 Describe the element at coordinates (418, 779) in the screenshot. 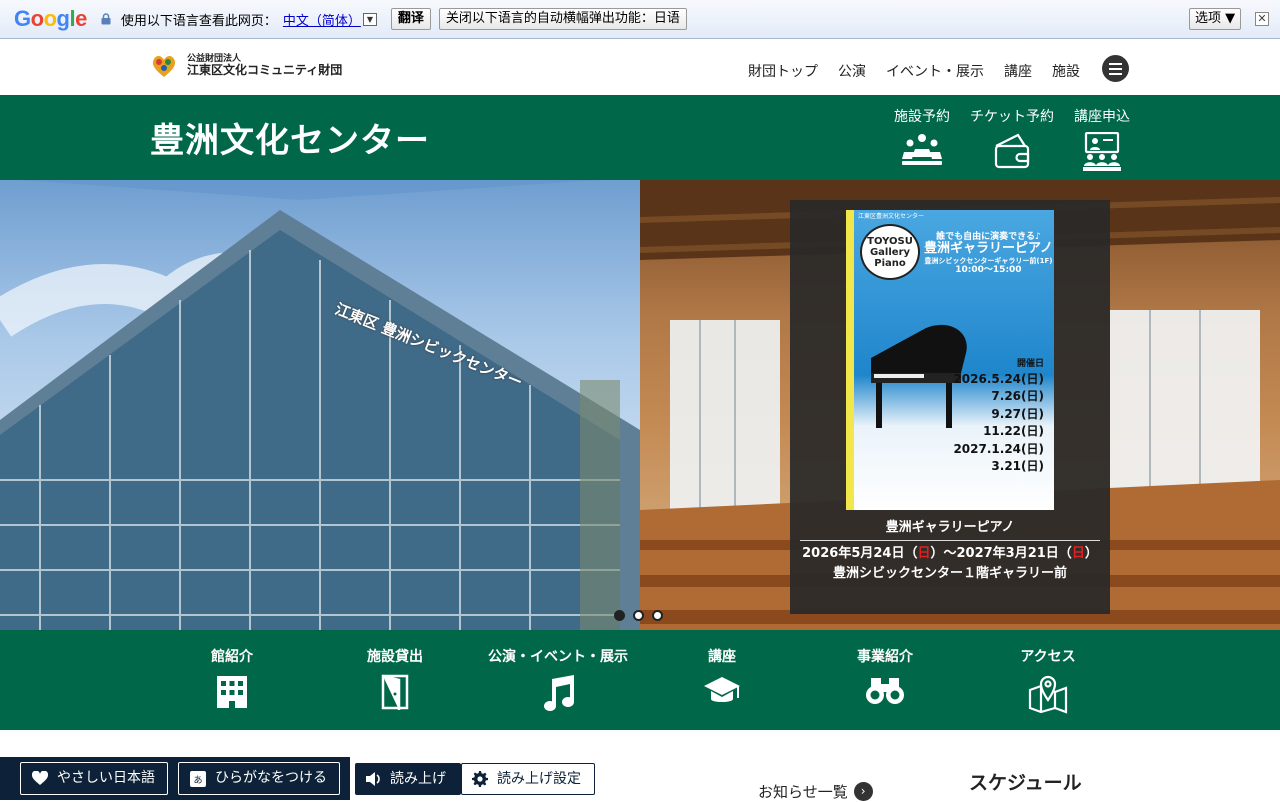

I see `read-aloud-label: 読み上げ` at that location.